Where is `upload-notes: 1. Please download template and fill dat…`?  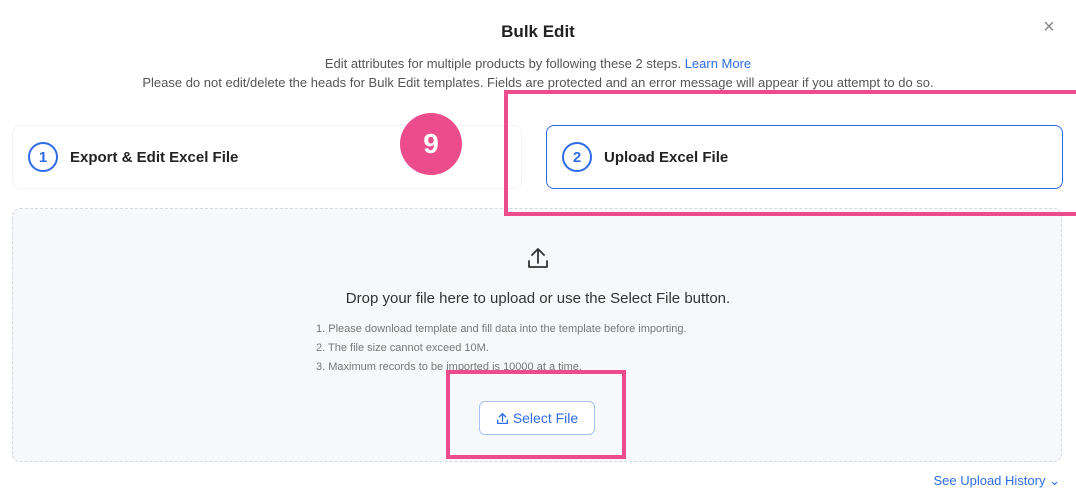
upload-notes: 1. Please download template and fill dat… is located at coordinates (501, 348).